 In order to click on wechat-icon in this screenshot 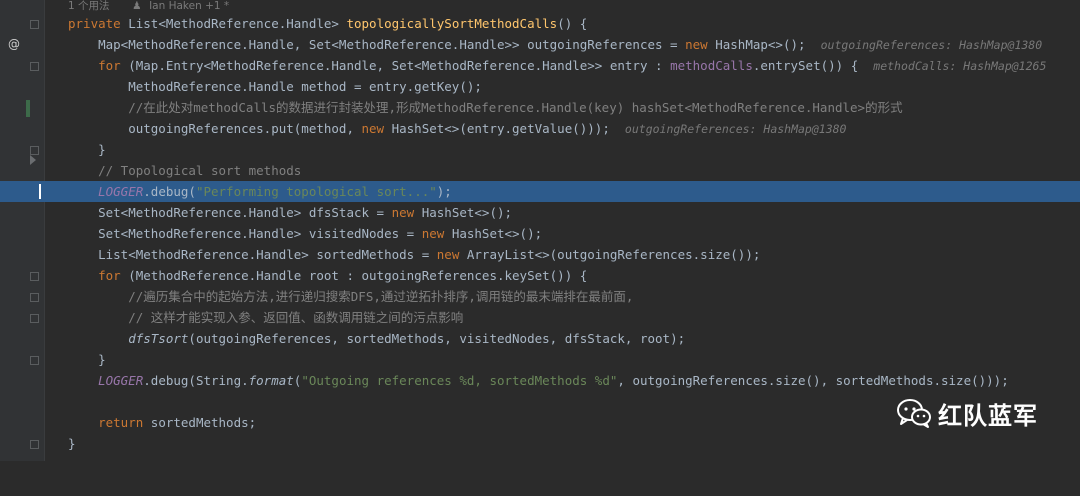, I will do `click(914, 413)`.